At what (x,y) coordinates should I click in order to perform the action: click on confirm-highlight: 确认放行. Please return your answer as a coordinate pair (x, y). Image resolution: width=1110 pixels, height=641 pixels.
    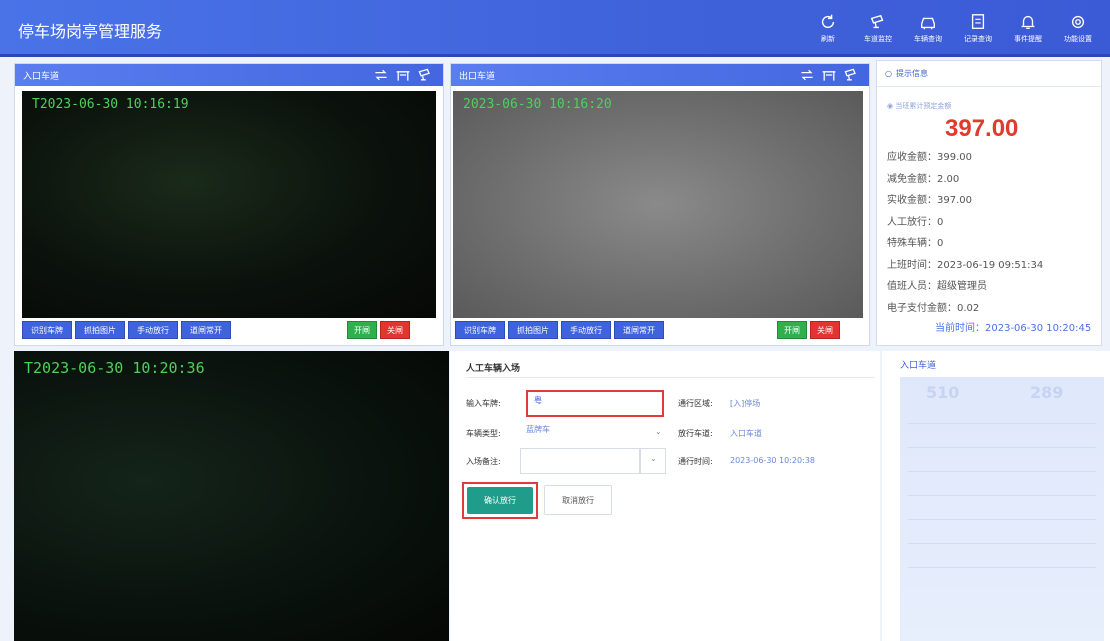
    Looking at the image, I should click on (500, 500).